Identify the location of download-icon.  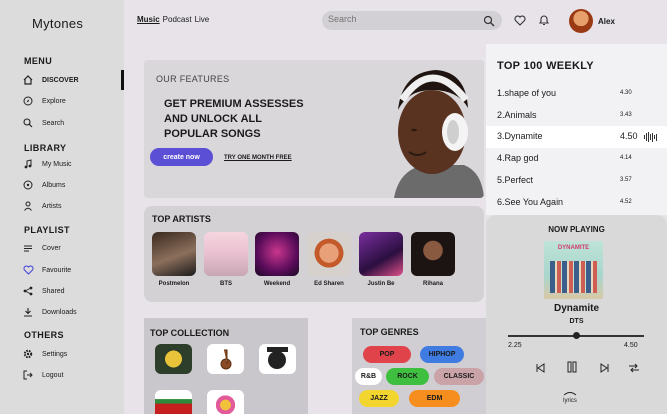
(28, 312).